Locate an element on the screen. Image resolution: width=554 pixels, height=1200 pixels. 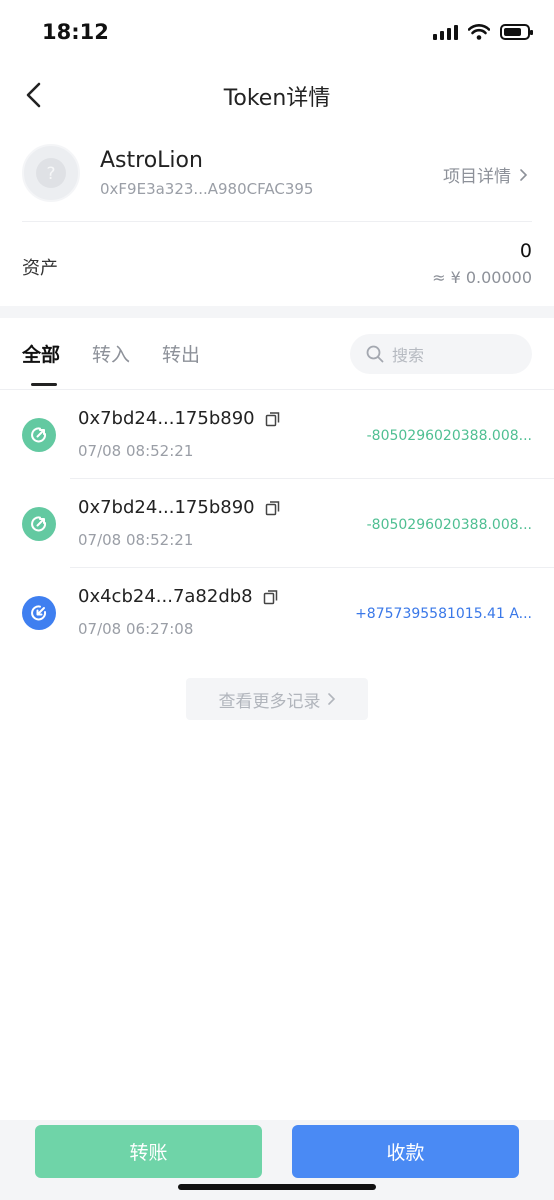
project-details-label: 项目详情 is located at coordinates (477, 177).